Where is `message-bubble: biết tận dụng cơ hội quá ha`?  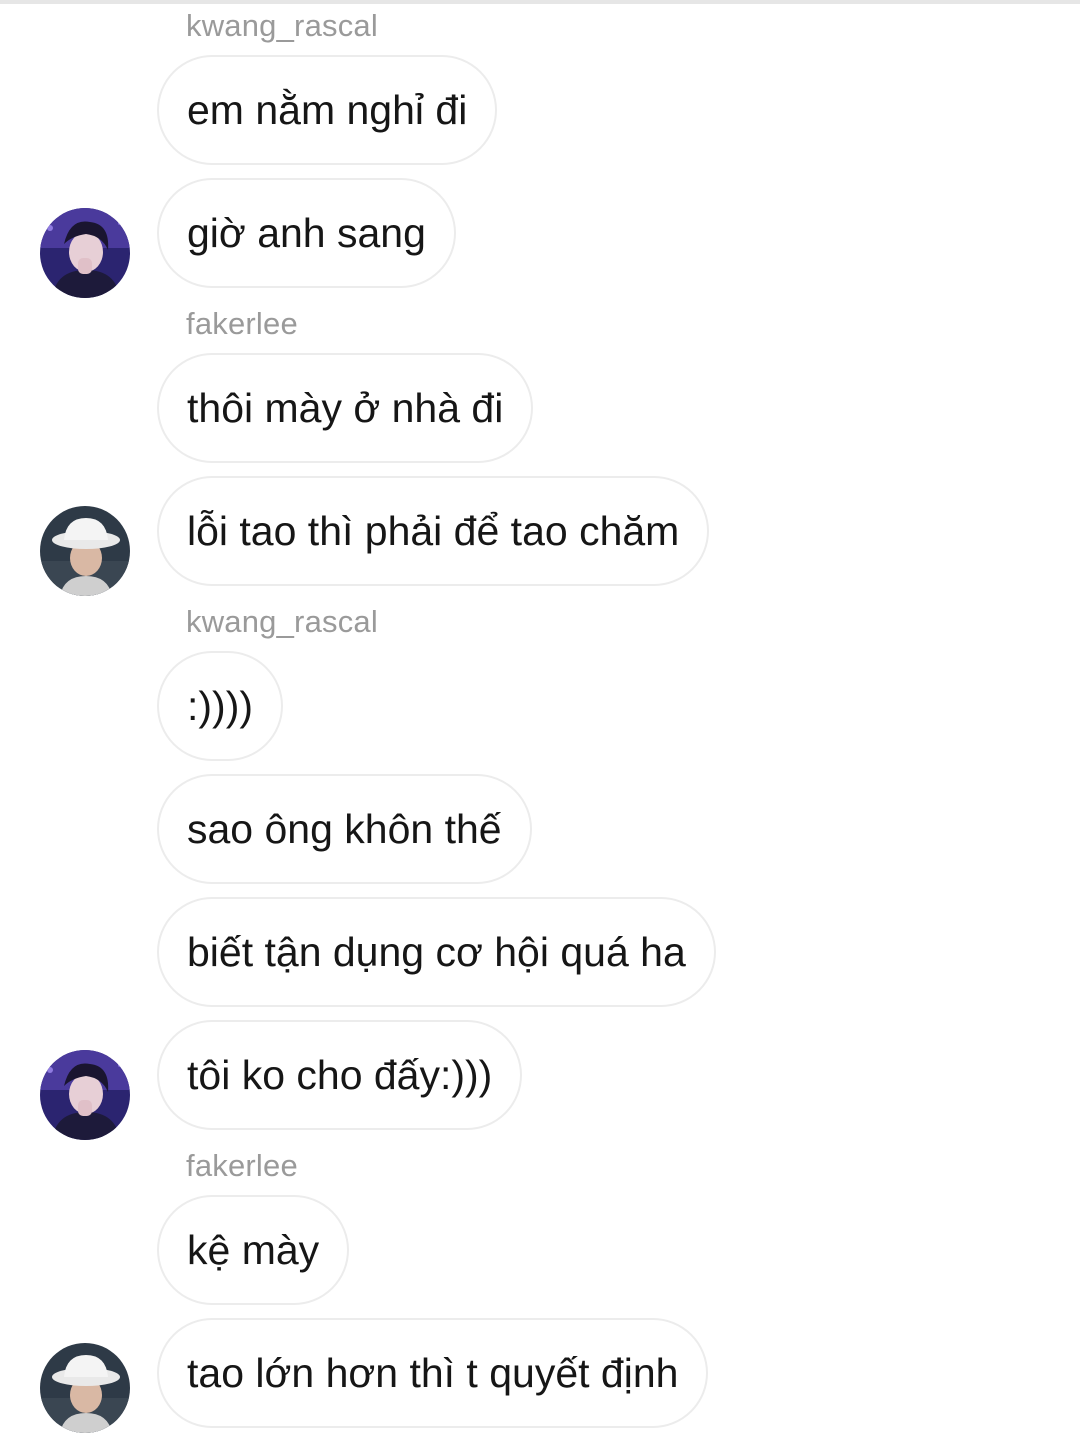
message-bubble: biết tận dụng cơ hội quá ha is located at coordinates (436, 952).